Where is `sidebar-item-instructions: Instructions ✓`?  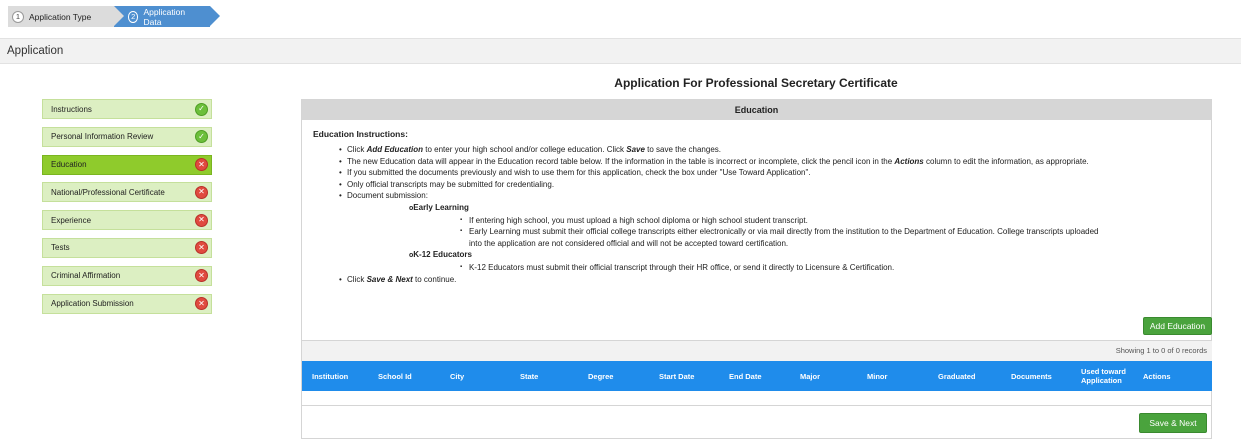
sidebar-item-instructions: Instructions ✓ is located at coordinates (127, 109).